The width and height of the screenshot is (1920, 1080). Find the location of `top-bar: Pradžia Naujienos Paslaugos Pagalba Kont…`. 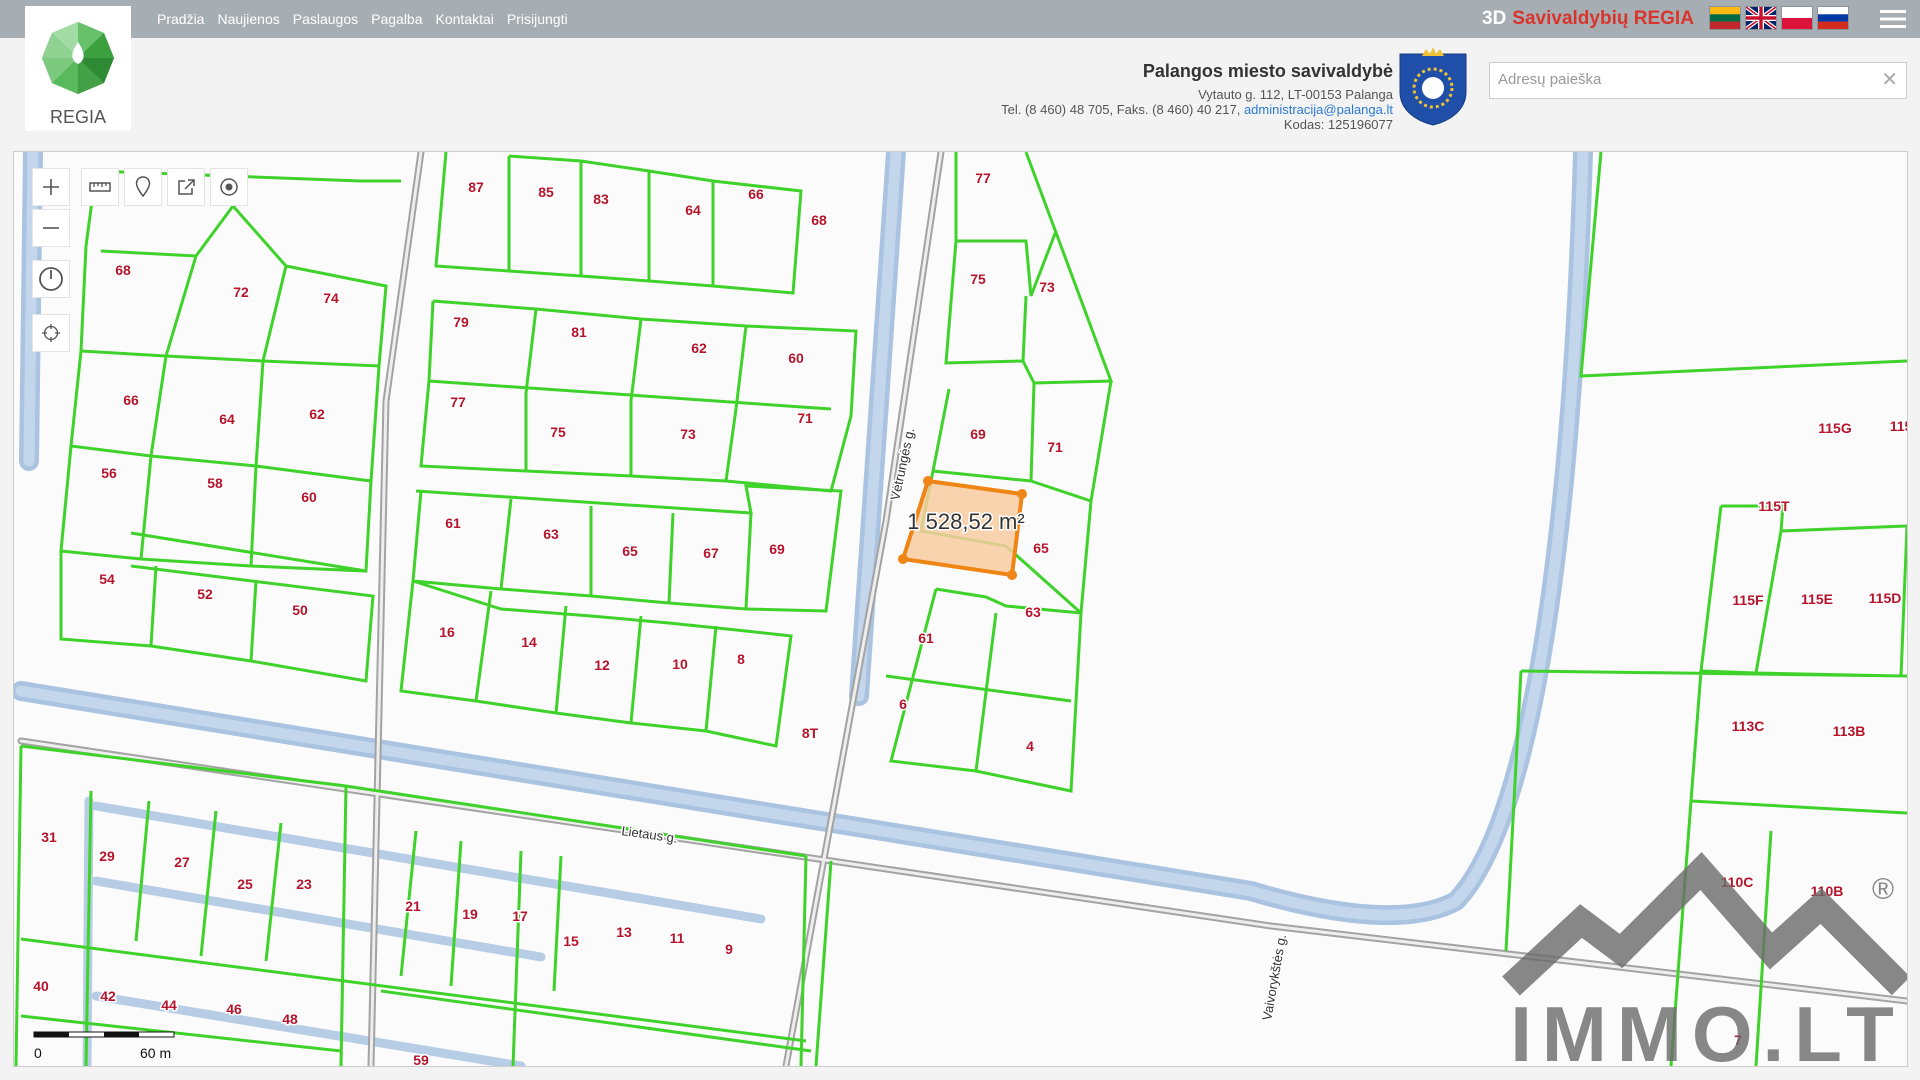

top-bar: Pradžia Naujienos Paslaugos Pagalba Kont… is located at coordinates (960, 19).